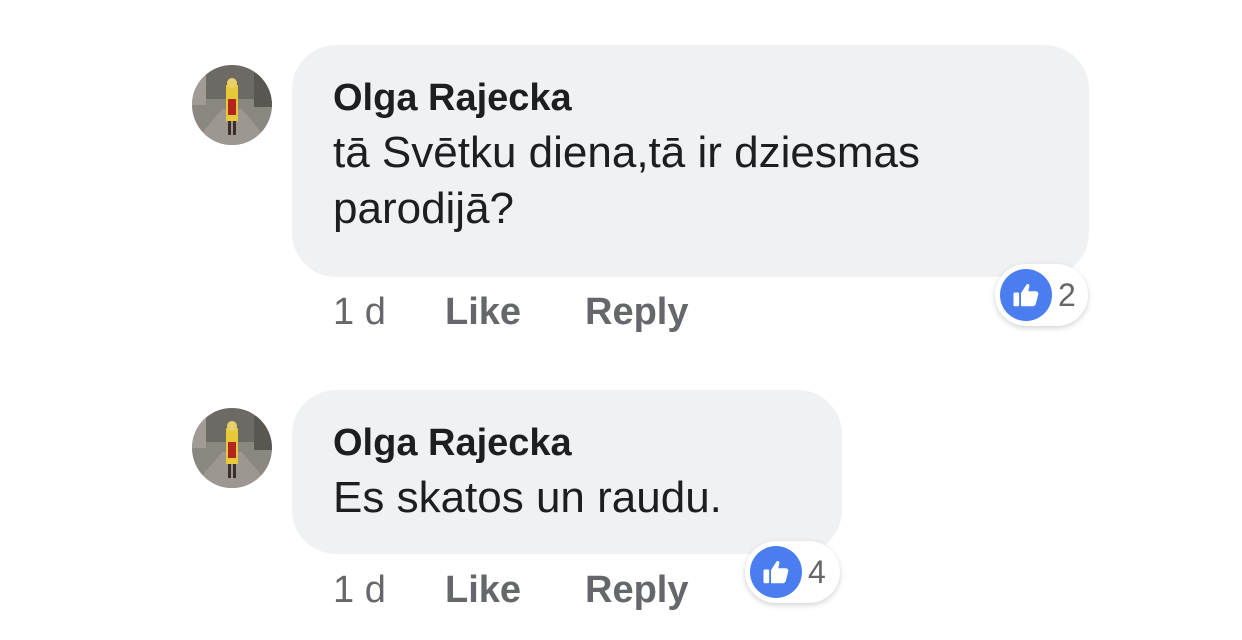 Image resolution: width=1242 pixels, height=640 pixels. I want to click on comment-text-line: tā Svētku diena,tā ir dziesmas, so click(626, 152).